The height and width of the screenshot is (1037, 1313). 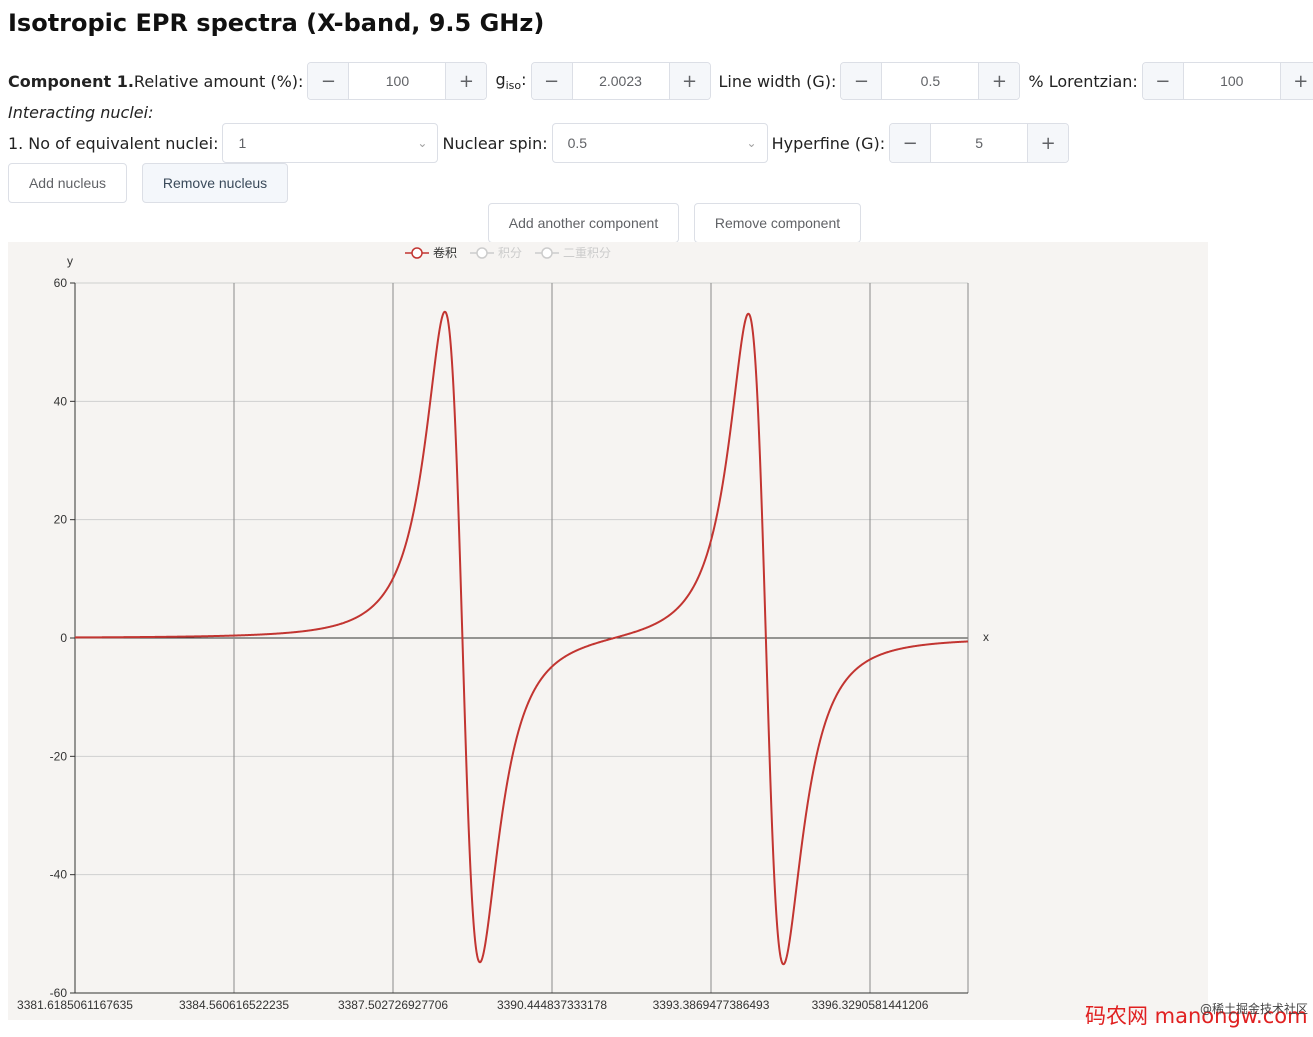 What do you see at coordinates (870, 1005) in the screenshot?
I see `x-tick-label: 3396.3290581441206` at bounding box center [870, 1005].